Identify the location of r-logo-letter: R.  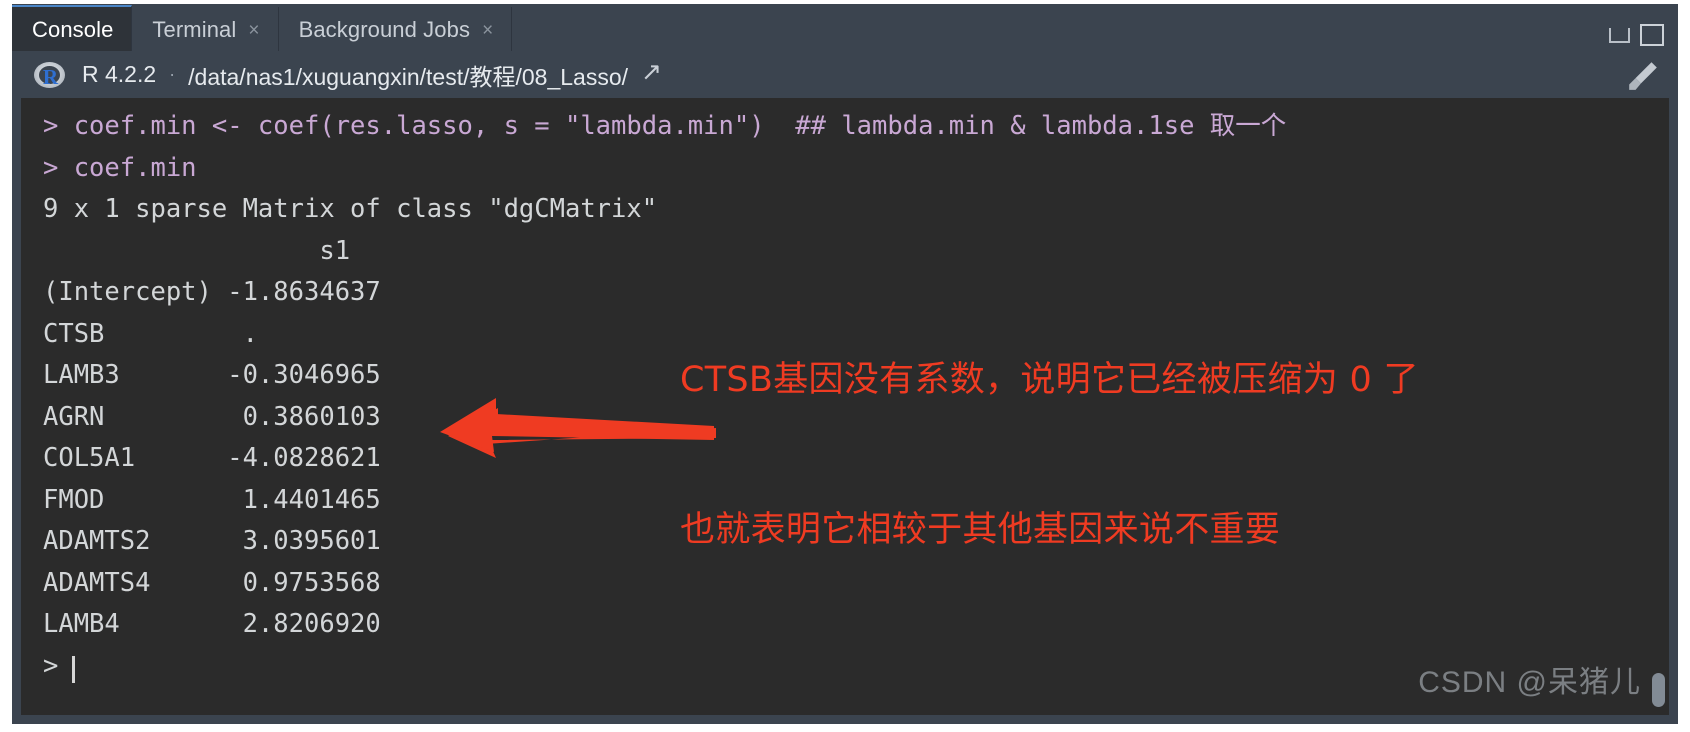
(50, 77).